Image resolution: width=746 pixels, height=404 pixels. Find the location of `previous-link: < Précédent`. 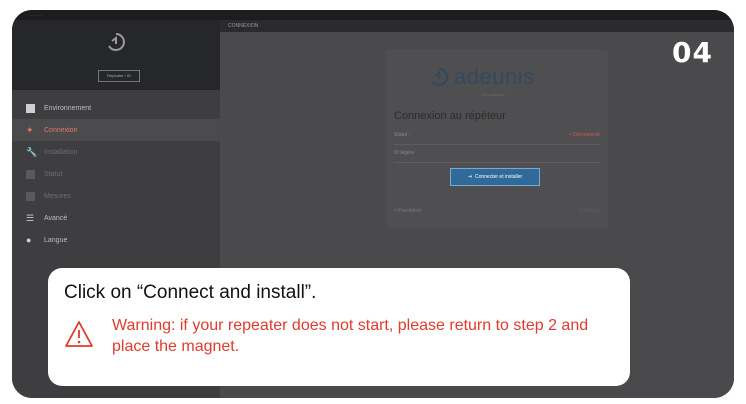

previous-link: < Précédent is located at coordinates (407, 211).